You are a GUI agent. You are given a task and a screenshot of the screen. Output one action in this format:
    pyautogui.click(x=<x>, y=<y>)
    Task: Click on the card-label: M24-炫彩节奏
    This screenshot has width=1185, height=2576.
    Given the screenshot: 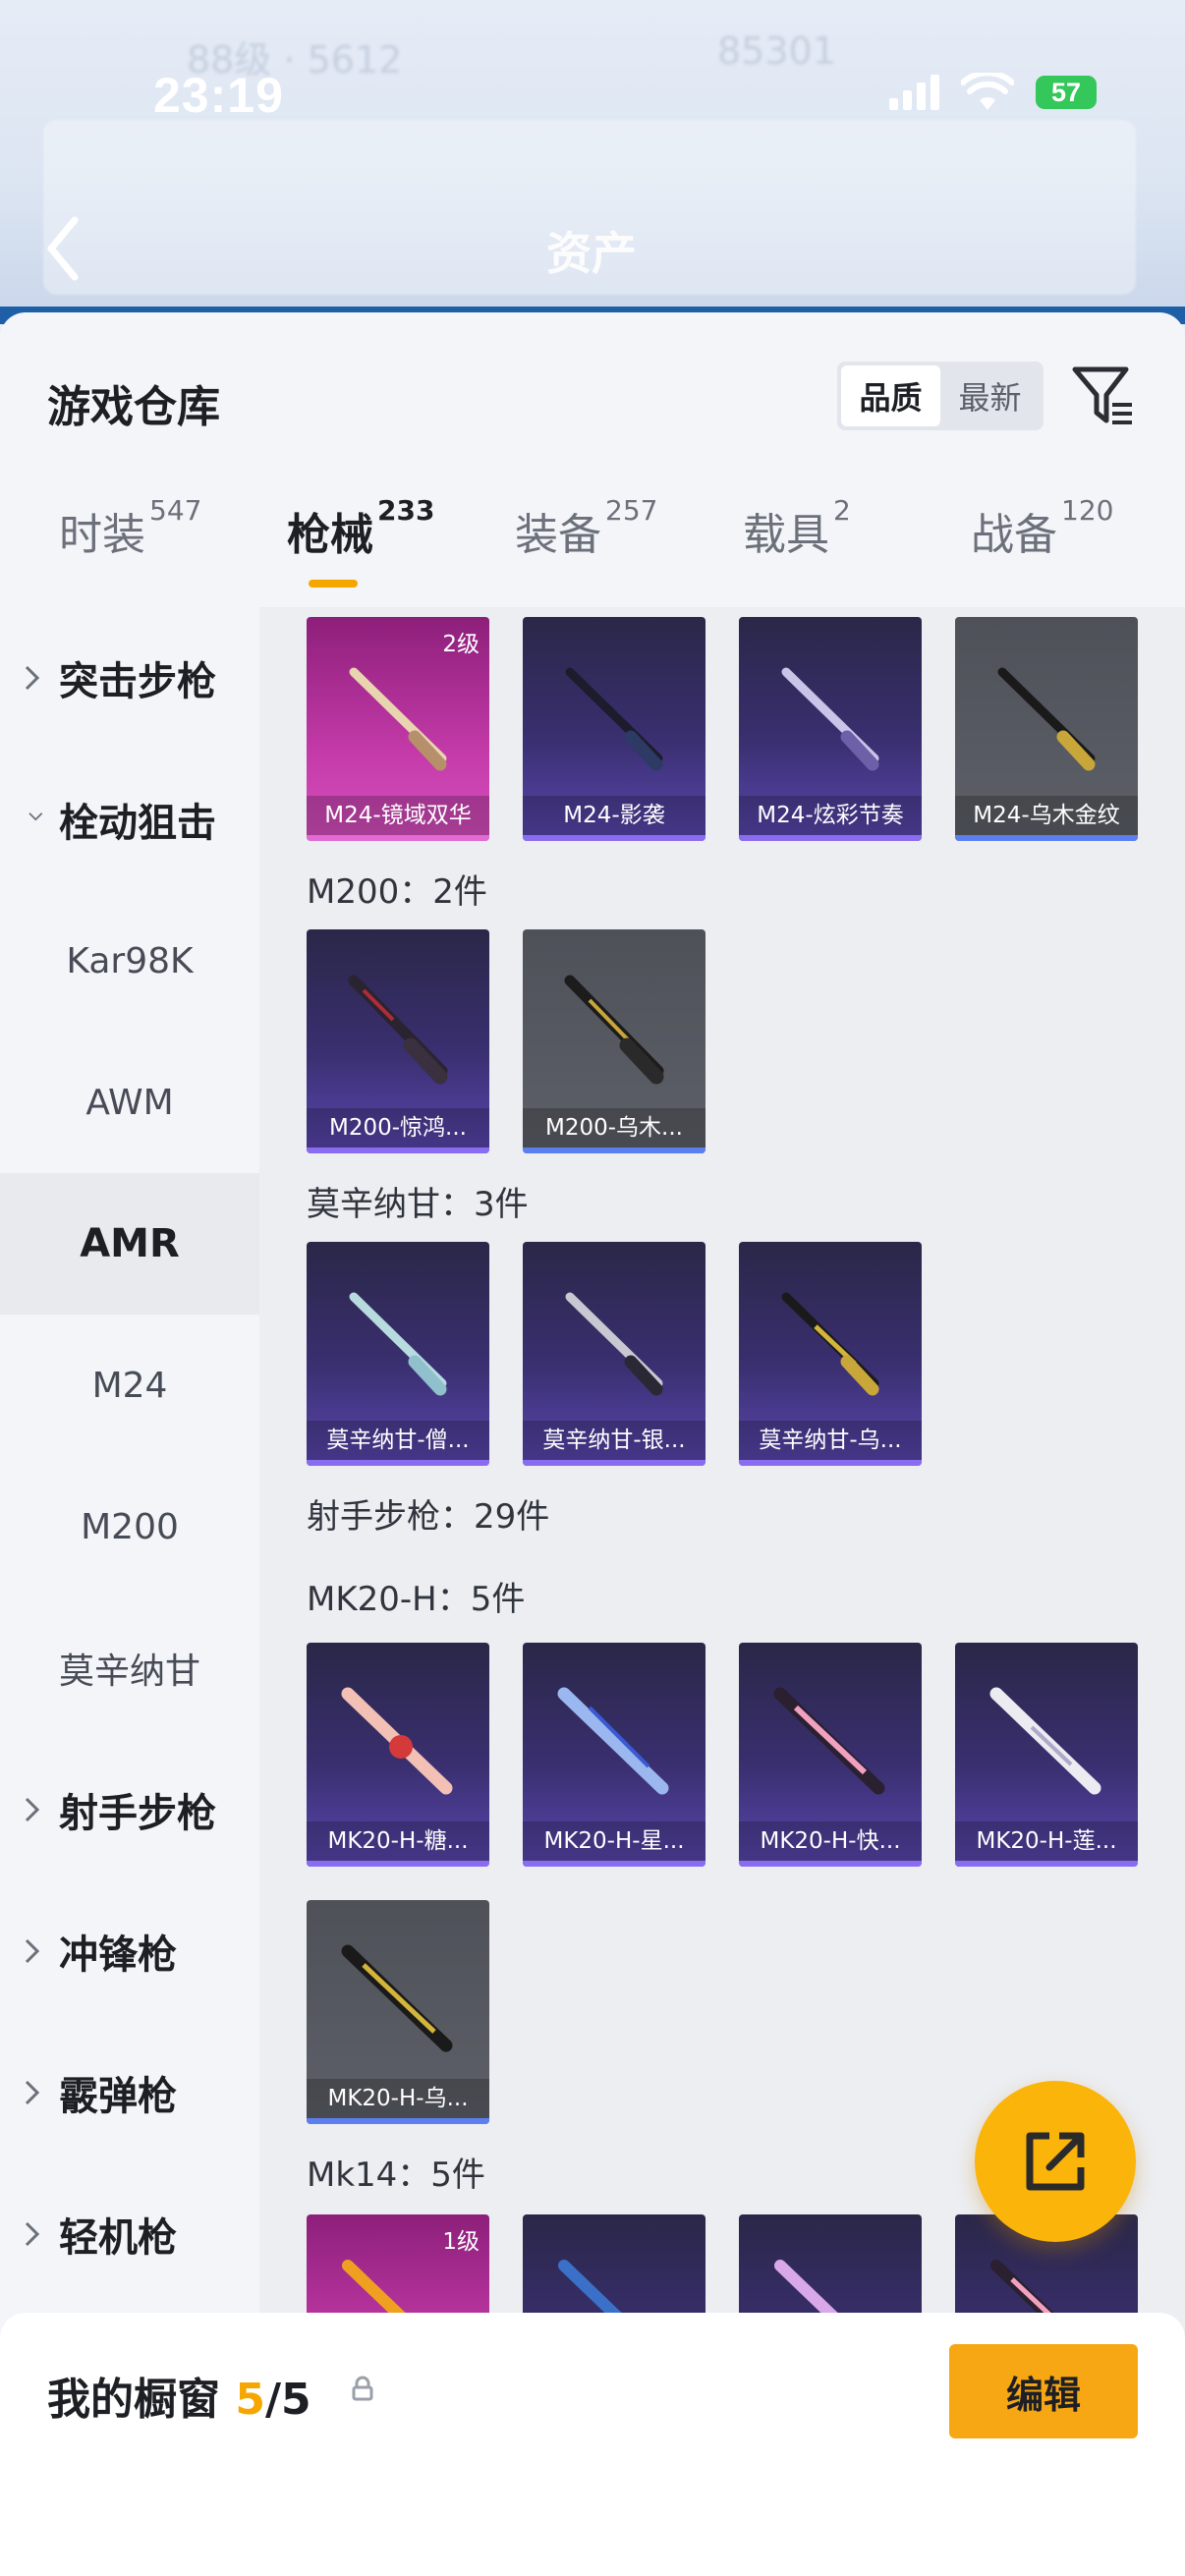 What is the action you would take?
    pyautogui.click(x=831, y=815)
    